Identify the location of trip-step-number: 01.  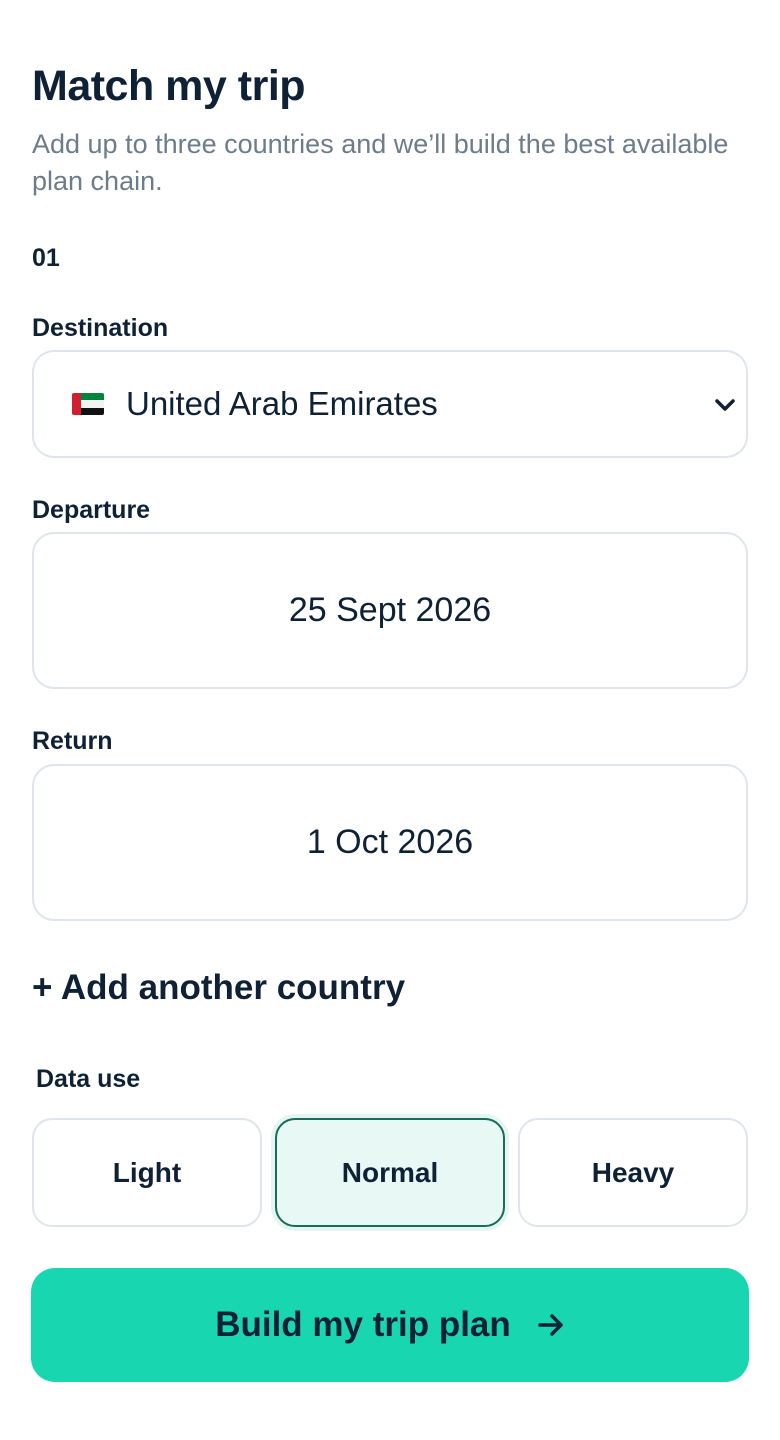
(46, 258).